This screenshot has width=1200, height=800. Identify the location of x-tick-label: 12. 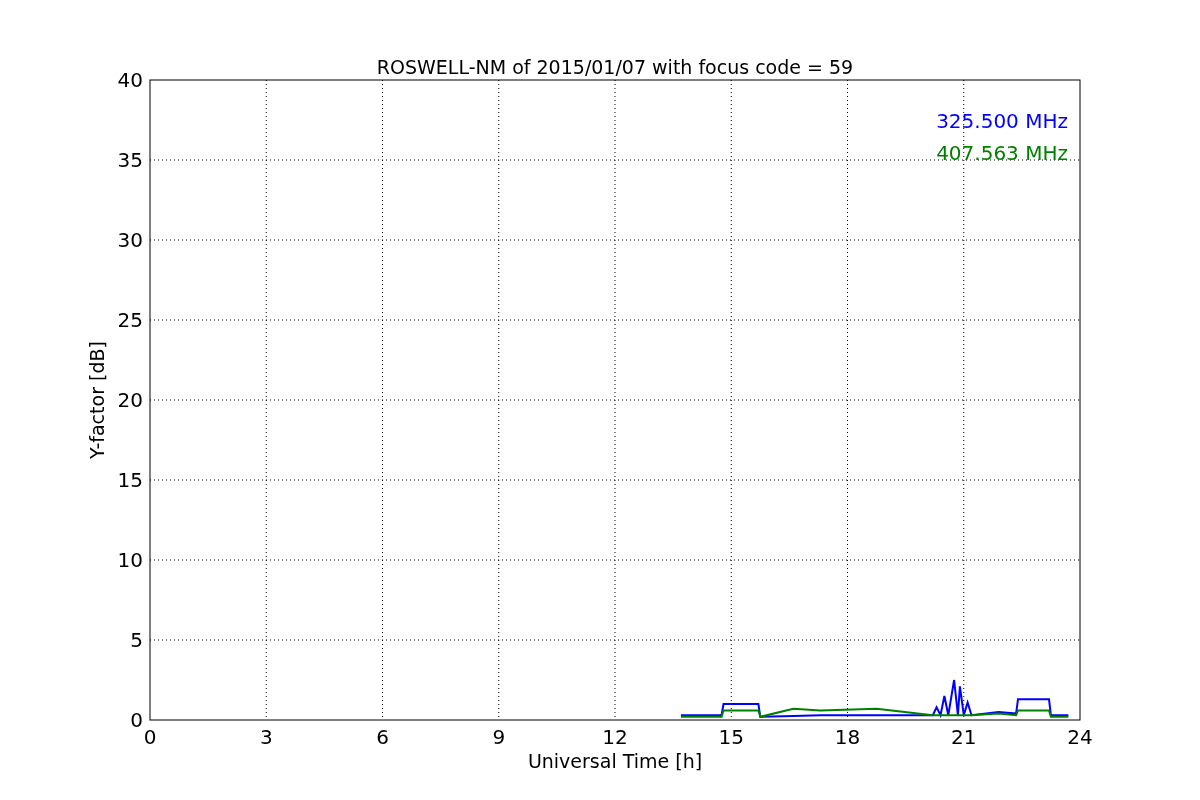
(615, 737).